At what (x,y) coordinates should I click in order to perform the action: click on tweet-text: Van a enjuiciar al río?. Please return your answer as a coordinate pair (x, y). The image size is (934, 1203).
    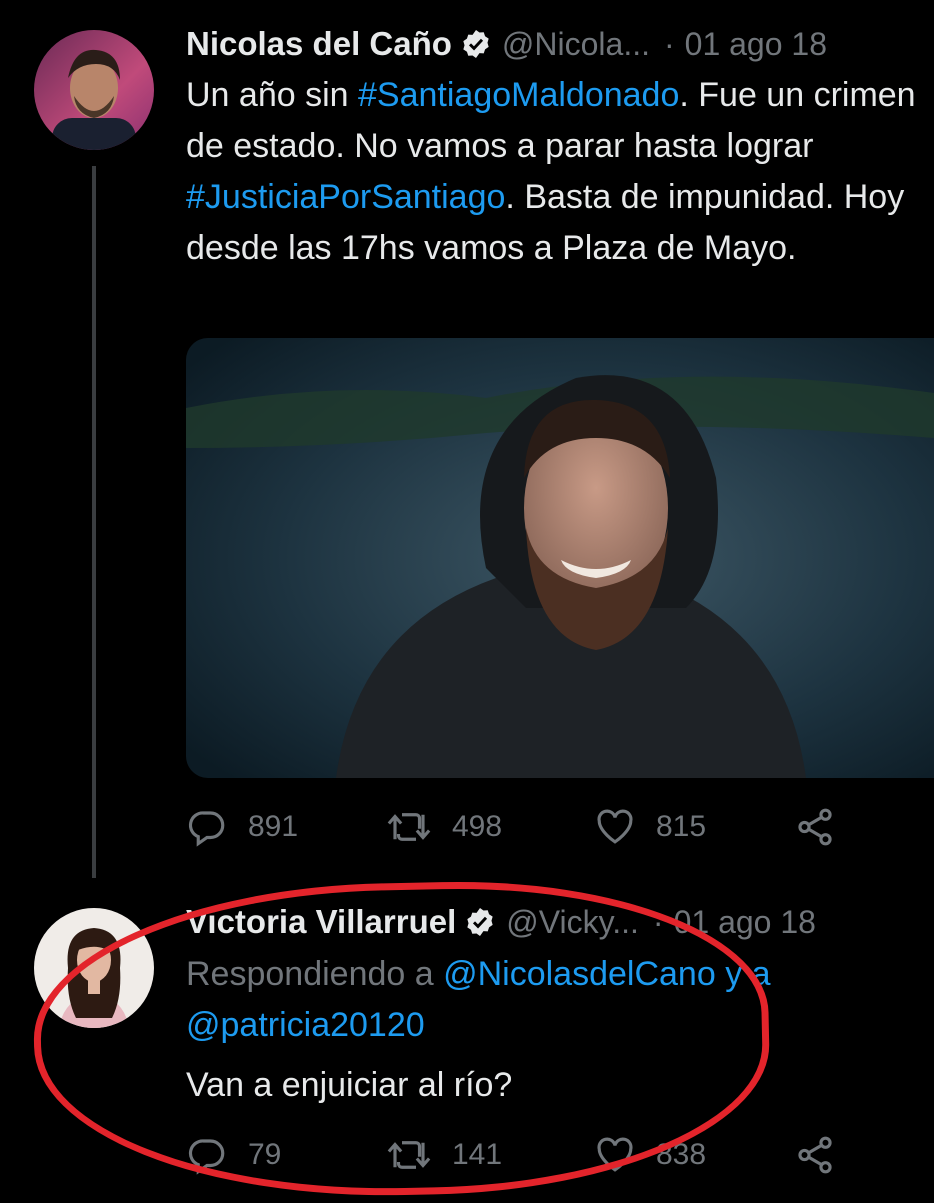
    Looking at the image, I should click on (349, 1085).